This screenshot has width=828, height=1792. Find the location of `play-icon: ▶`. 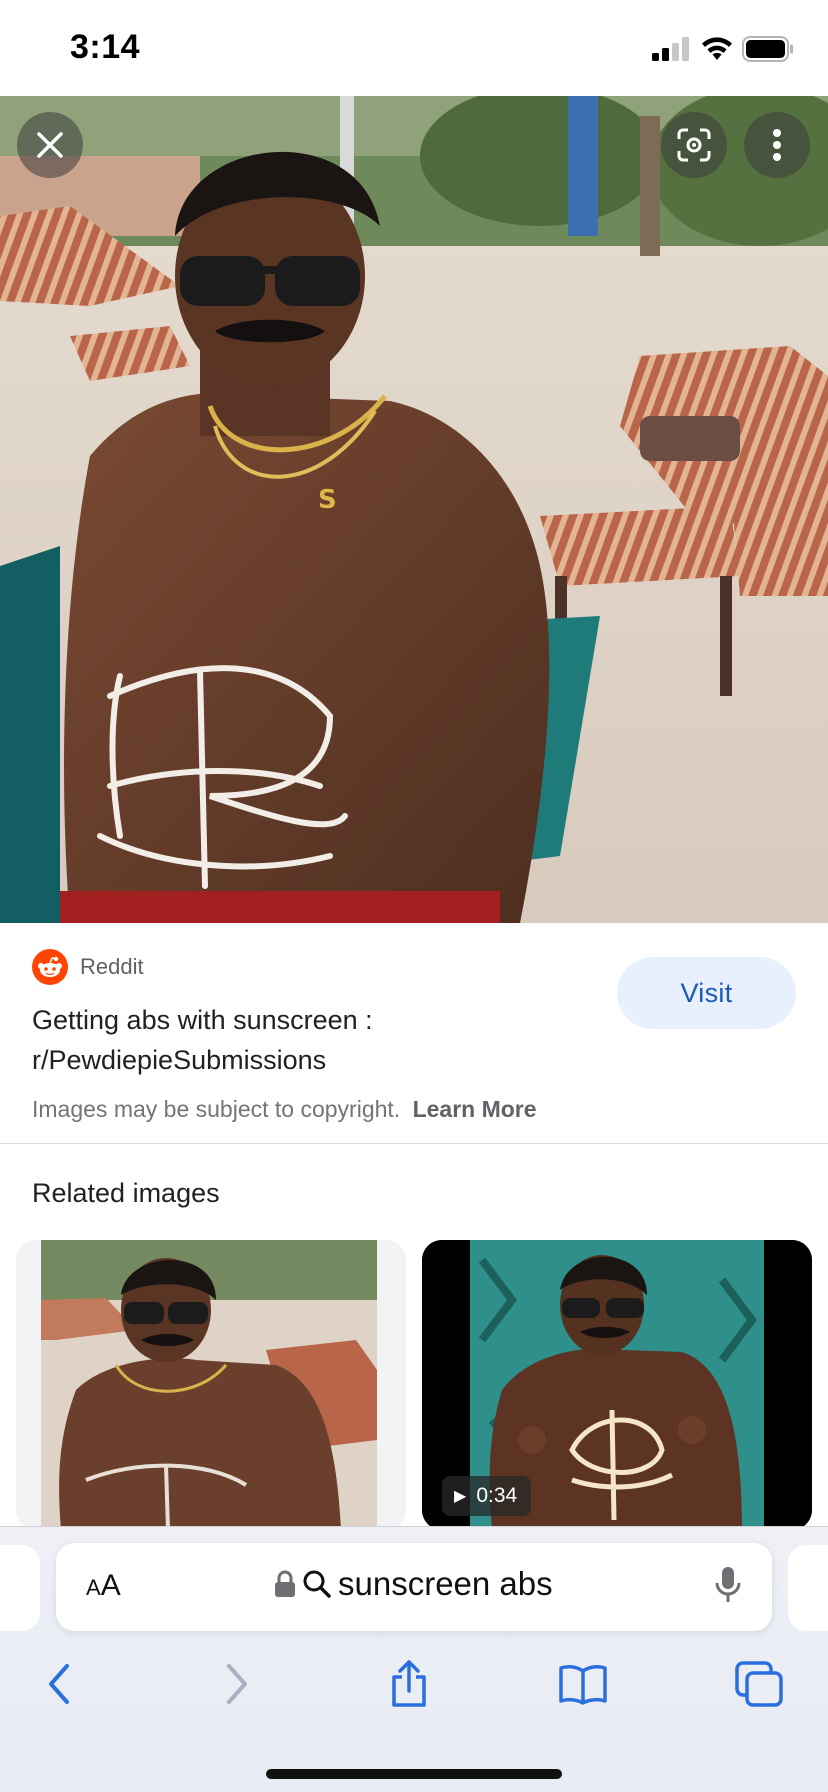

play-icon: ▶ is located at coordinates (460, 1496).